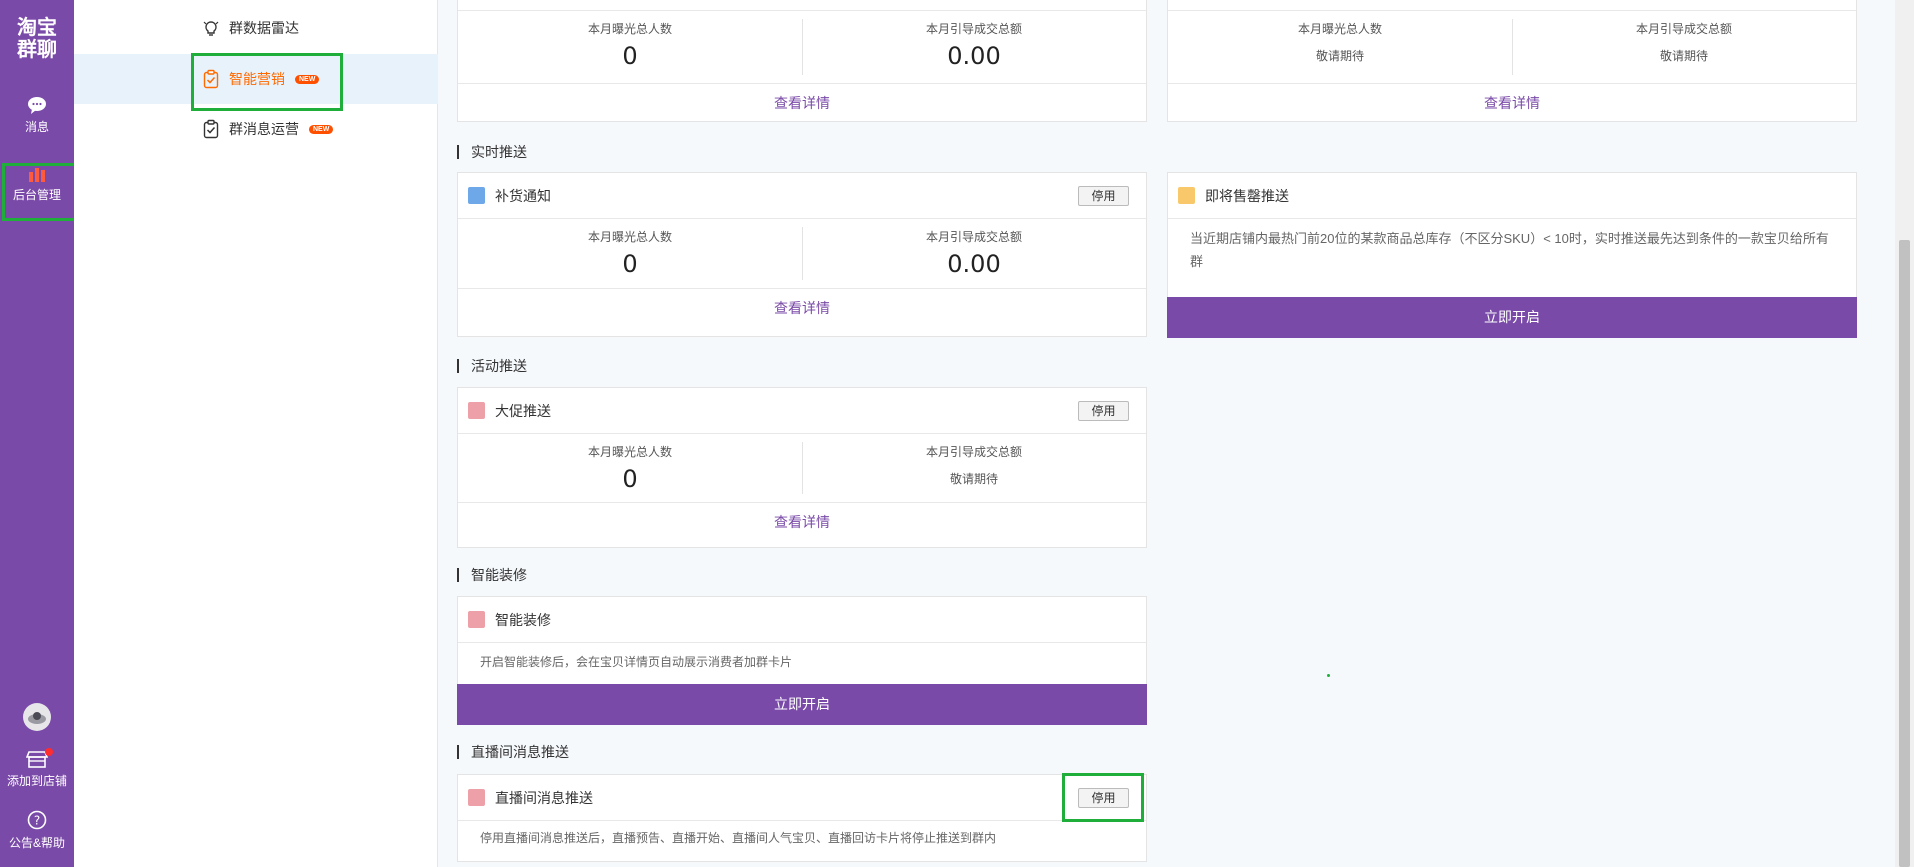 The height and width of the screenshot is (867, 1914). I want to click on section-title-activity: 活动推送, so click(492, 366).